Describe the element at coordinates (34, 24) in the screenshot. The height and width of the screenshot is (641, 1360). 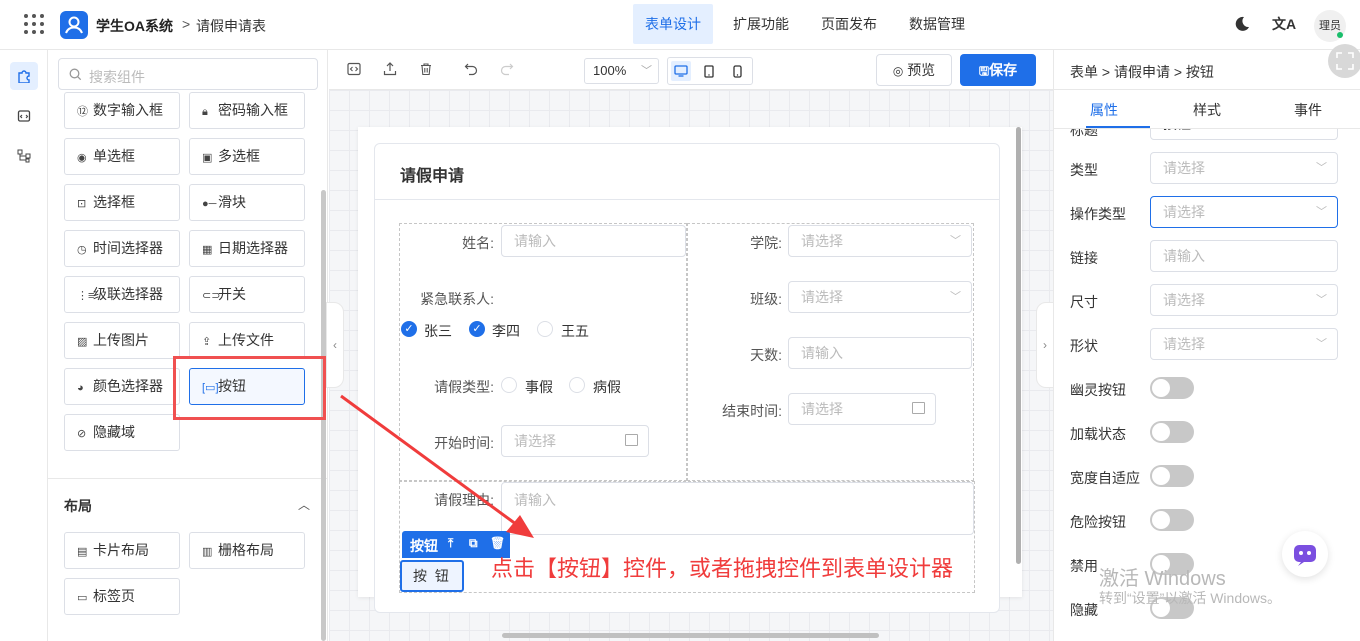
I see `apps-grid-icon` at that location.